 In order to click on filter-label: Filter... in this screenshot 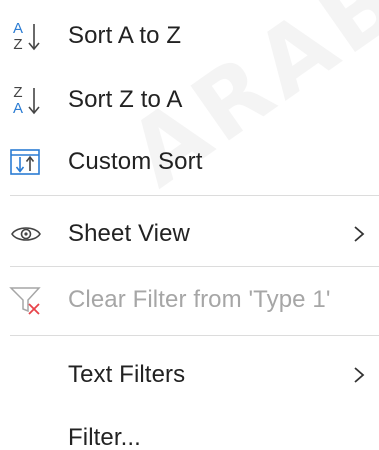, I will do `click(104, 437)`.